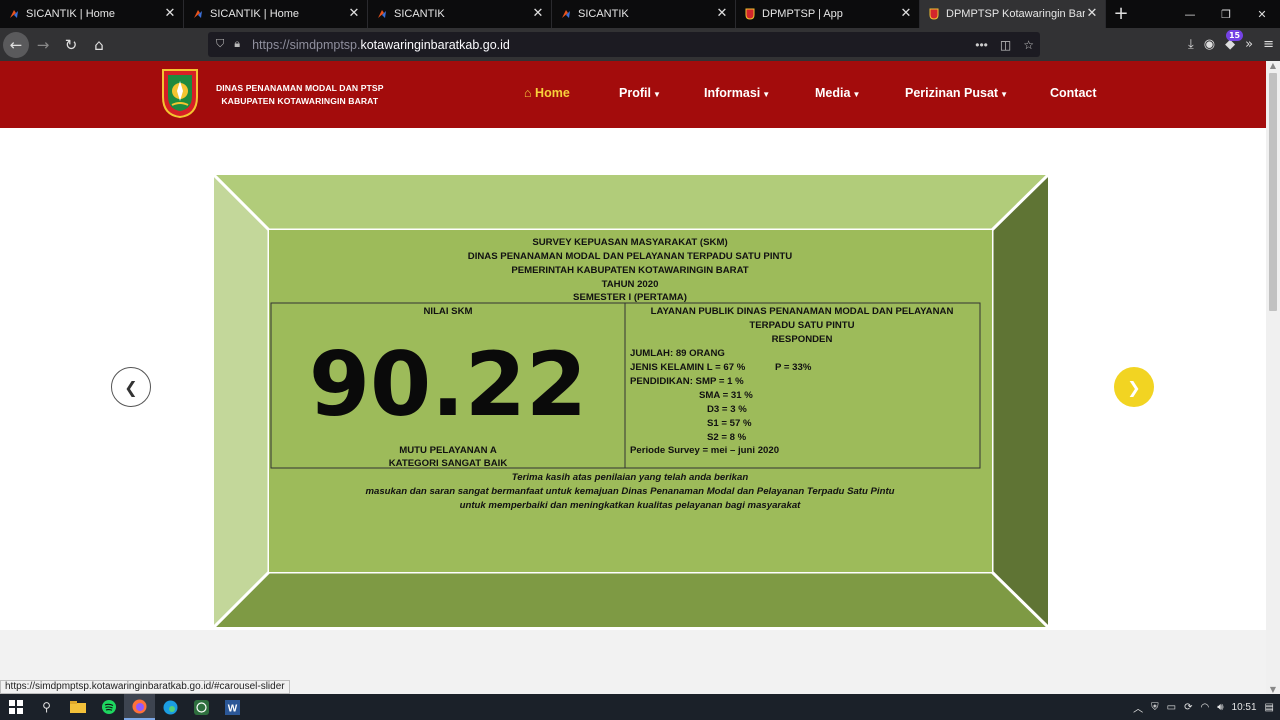 This screenshot has width=1280, height=720. I want to click on pocket-icon: ◫, so click(1005, 45).